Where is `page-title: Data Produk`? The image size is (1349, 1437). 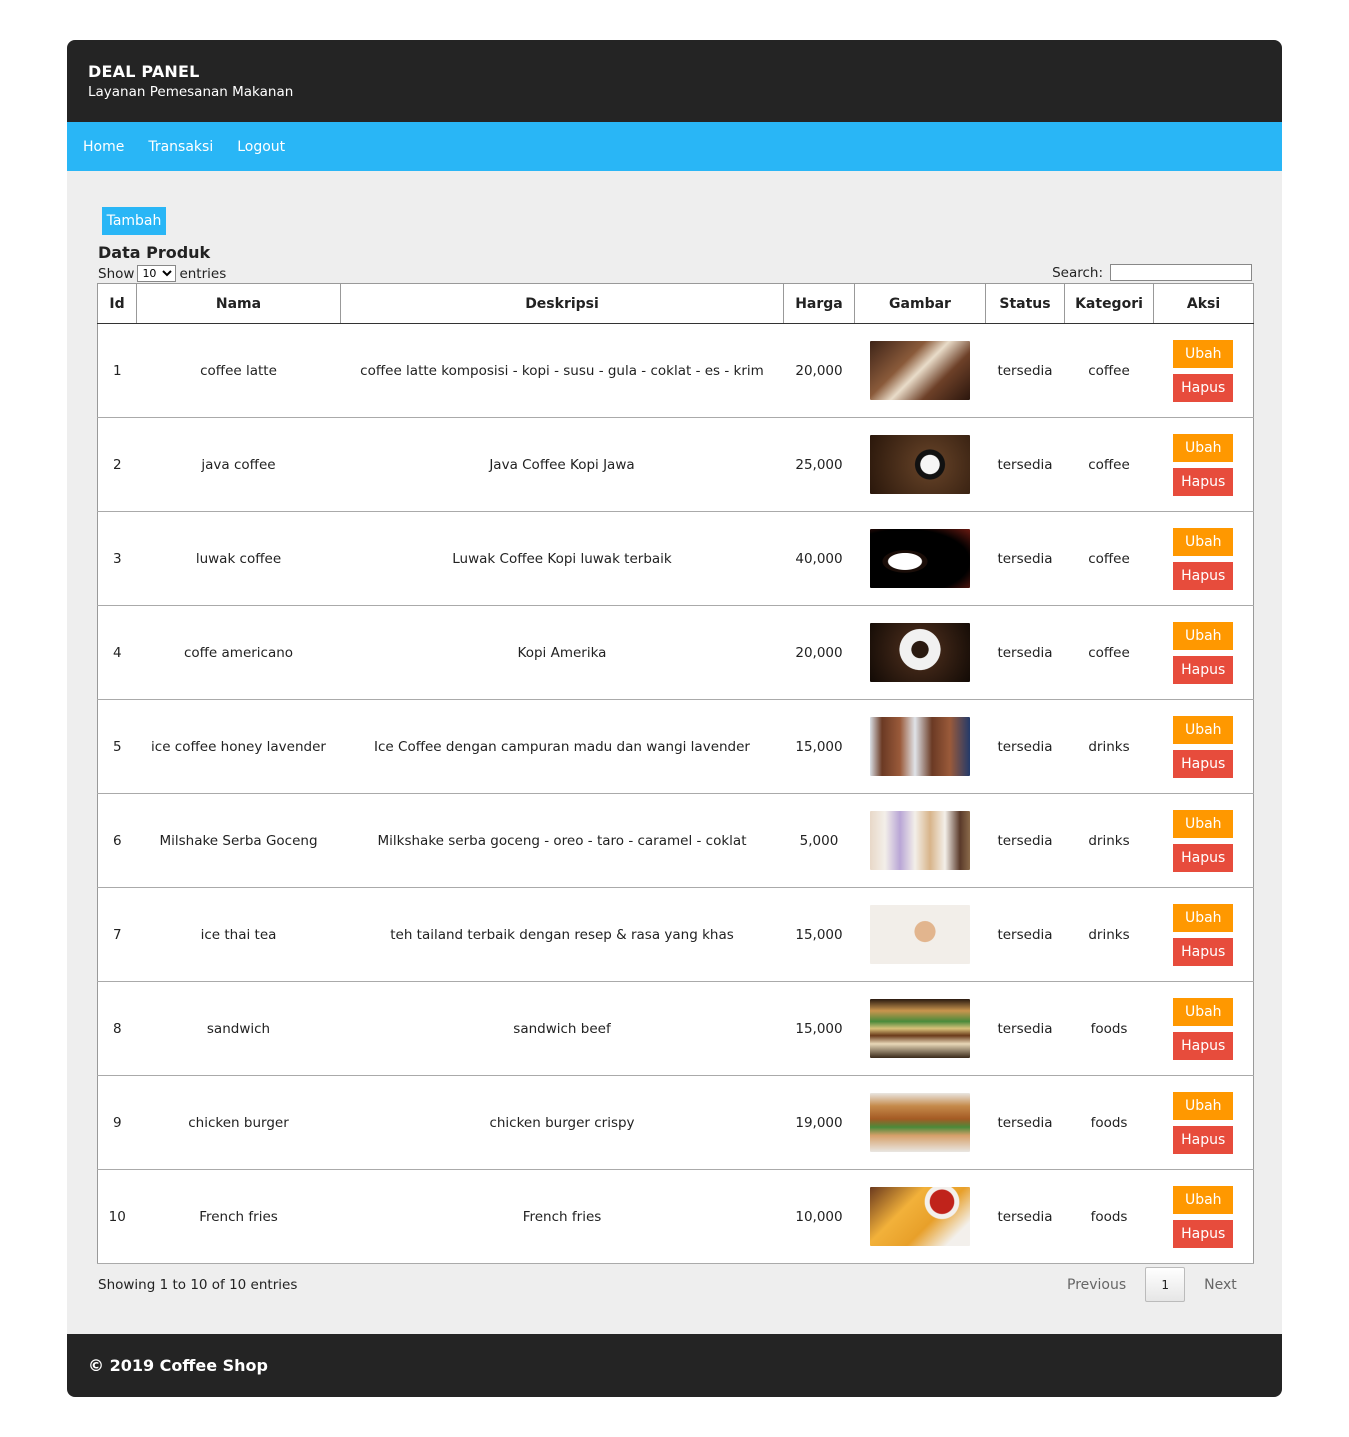 page-title: Data Produk is located at coordinates (154, 252).